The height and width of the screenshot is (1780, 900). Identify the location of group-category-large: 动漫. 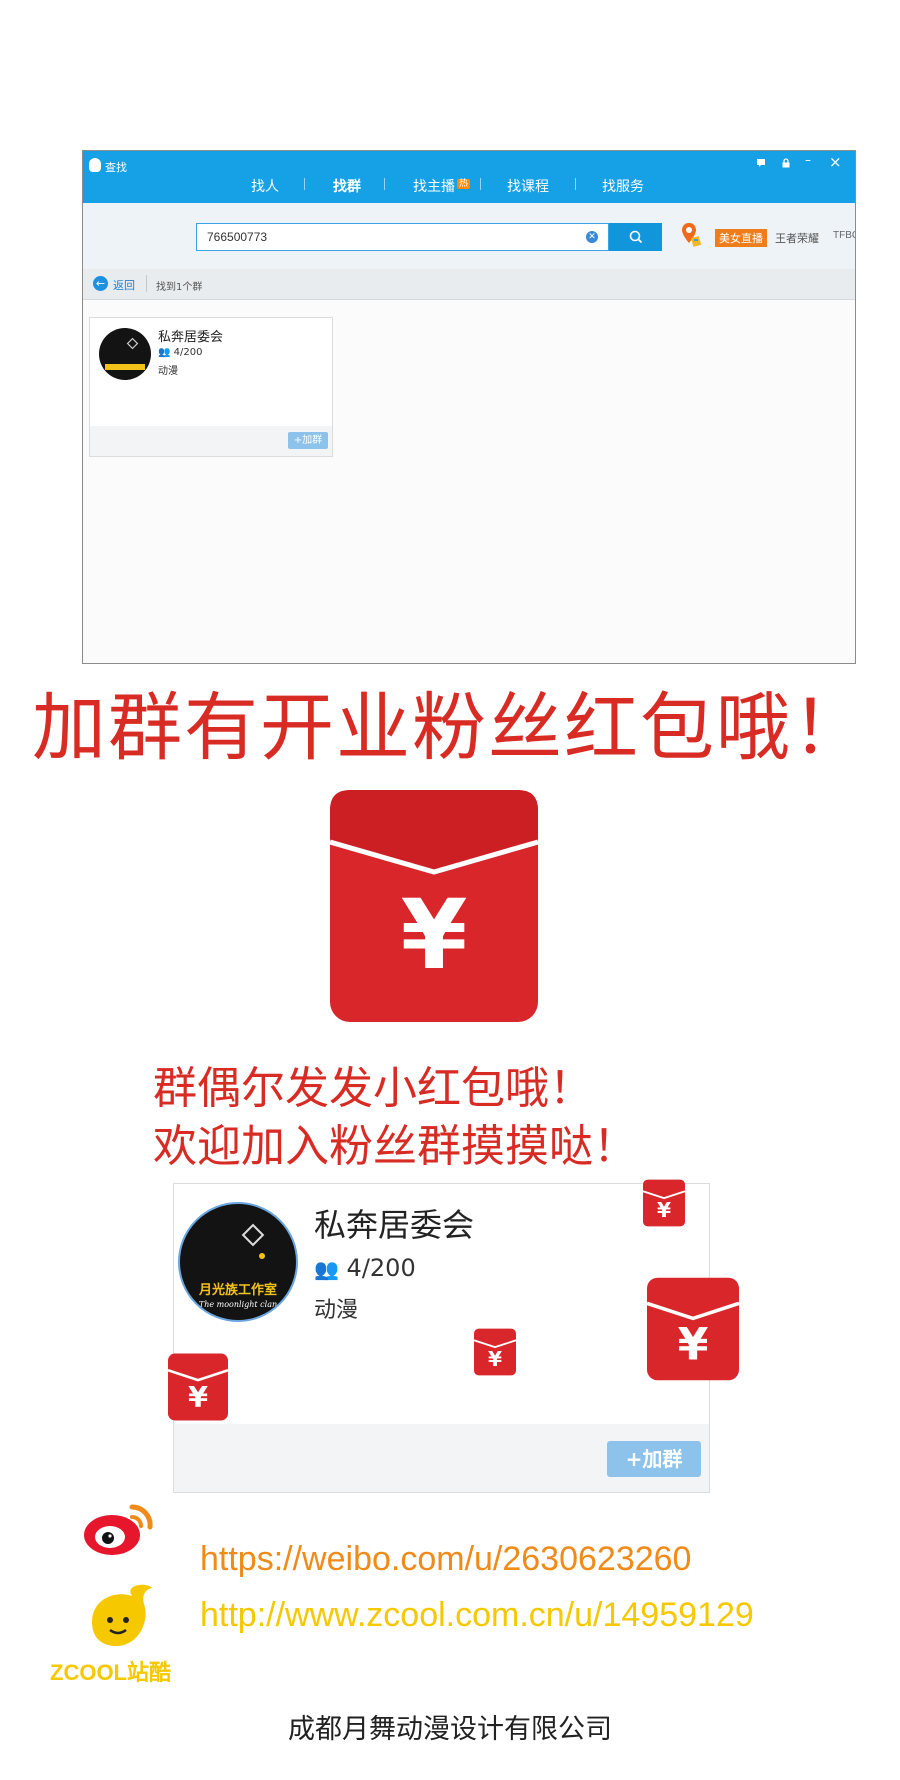
(336, 1310).